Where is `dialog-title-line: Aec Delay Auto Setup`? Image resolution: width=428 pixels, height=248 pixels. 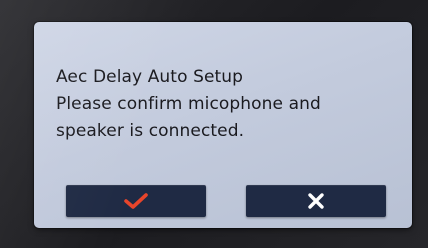 dialog-title-line: Aec Delay Auto Setup is located at coordinates (150, 77).